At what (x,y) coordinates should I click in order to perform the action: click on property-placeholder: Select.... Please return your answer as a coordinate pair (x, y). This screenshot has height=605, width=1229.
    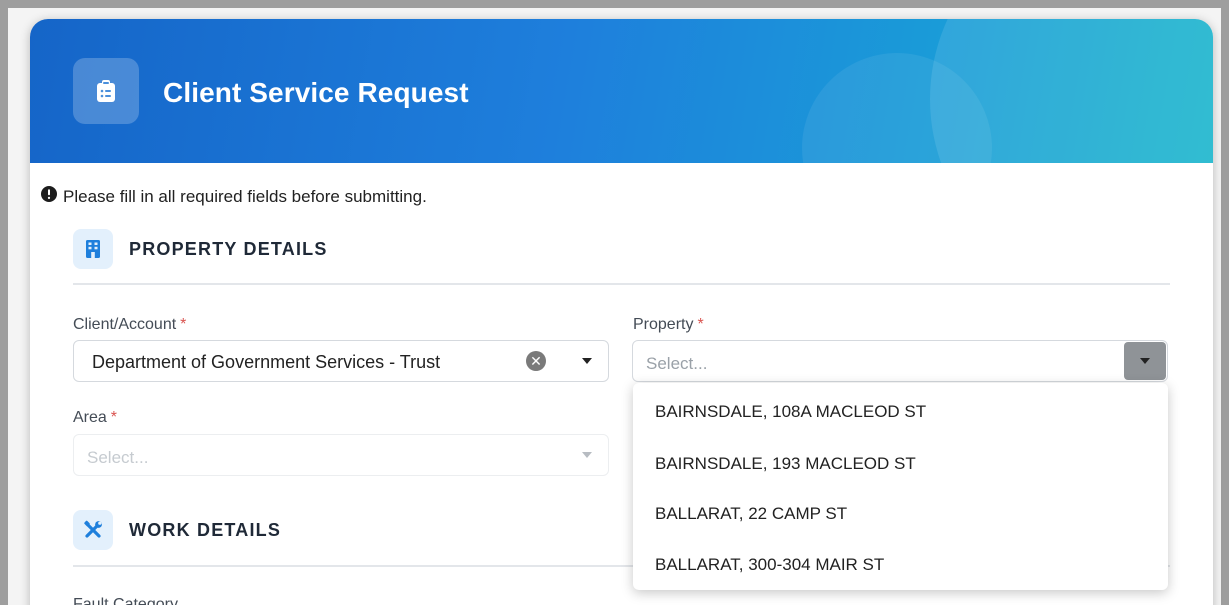
    Looking at the image, I should click on (677, 363).